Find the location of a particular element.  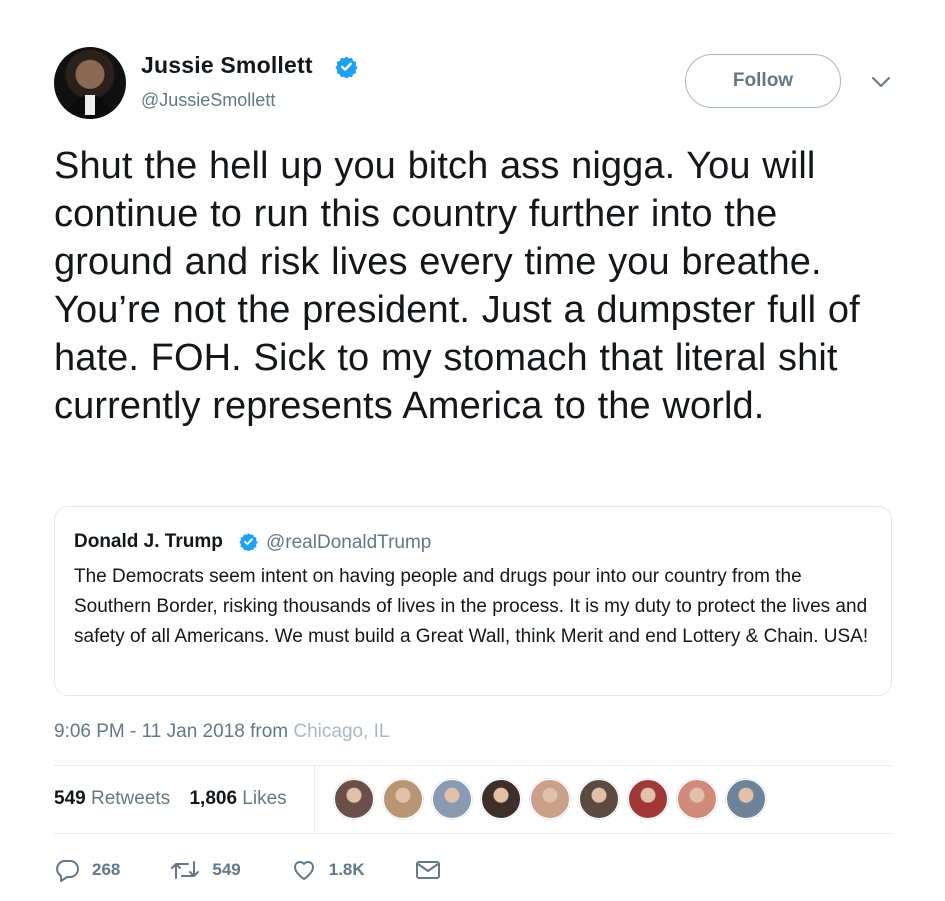

author-handle: @JussieSmollett is located at coordinates (208, 100).